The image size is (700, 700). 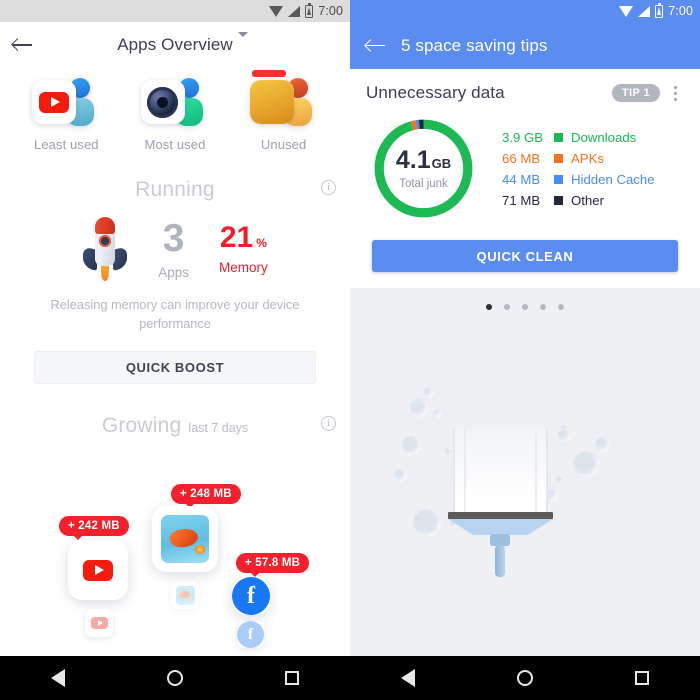 I want to click on junk-summary: 4.1GB Total junk 3.9 GB Downloads 66 MB, so click(x=525, y=168).